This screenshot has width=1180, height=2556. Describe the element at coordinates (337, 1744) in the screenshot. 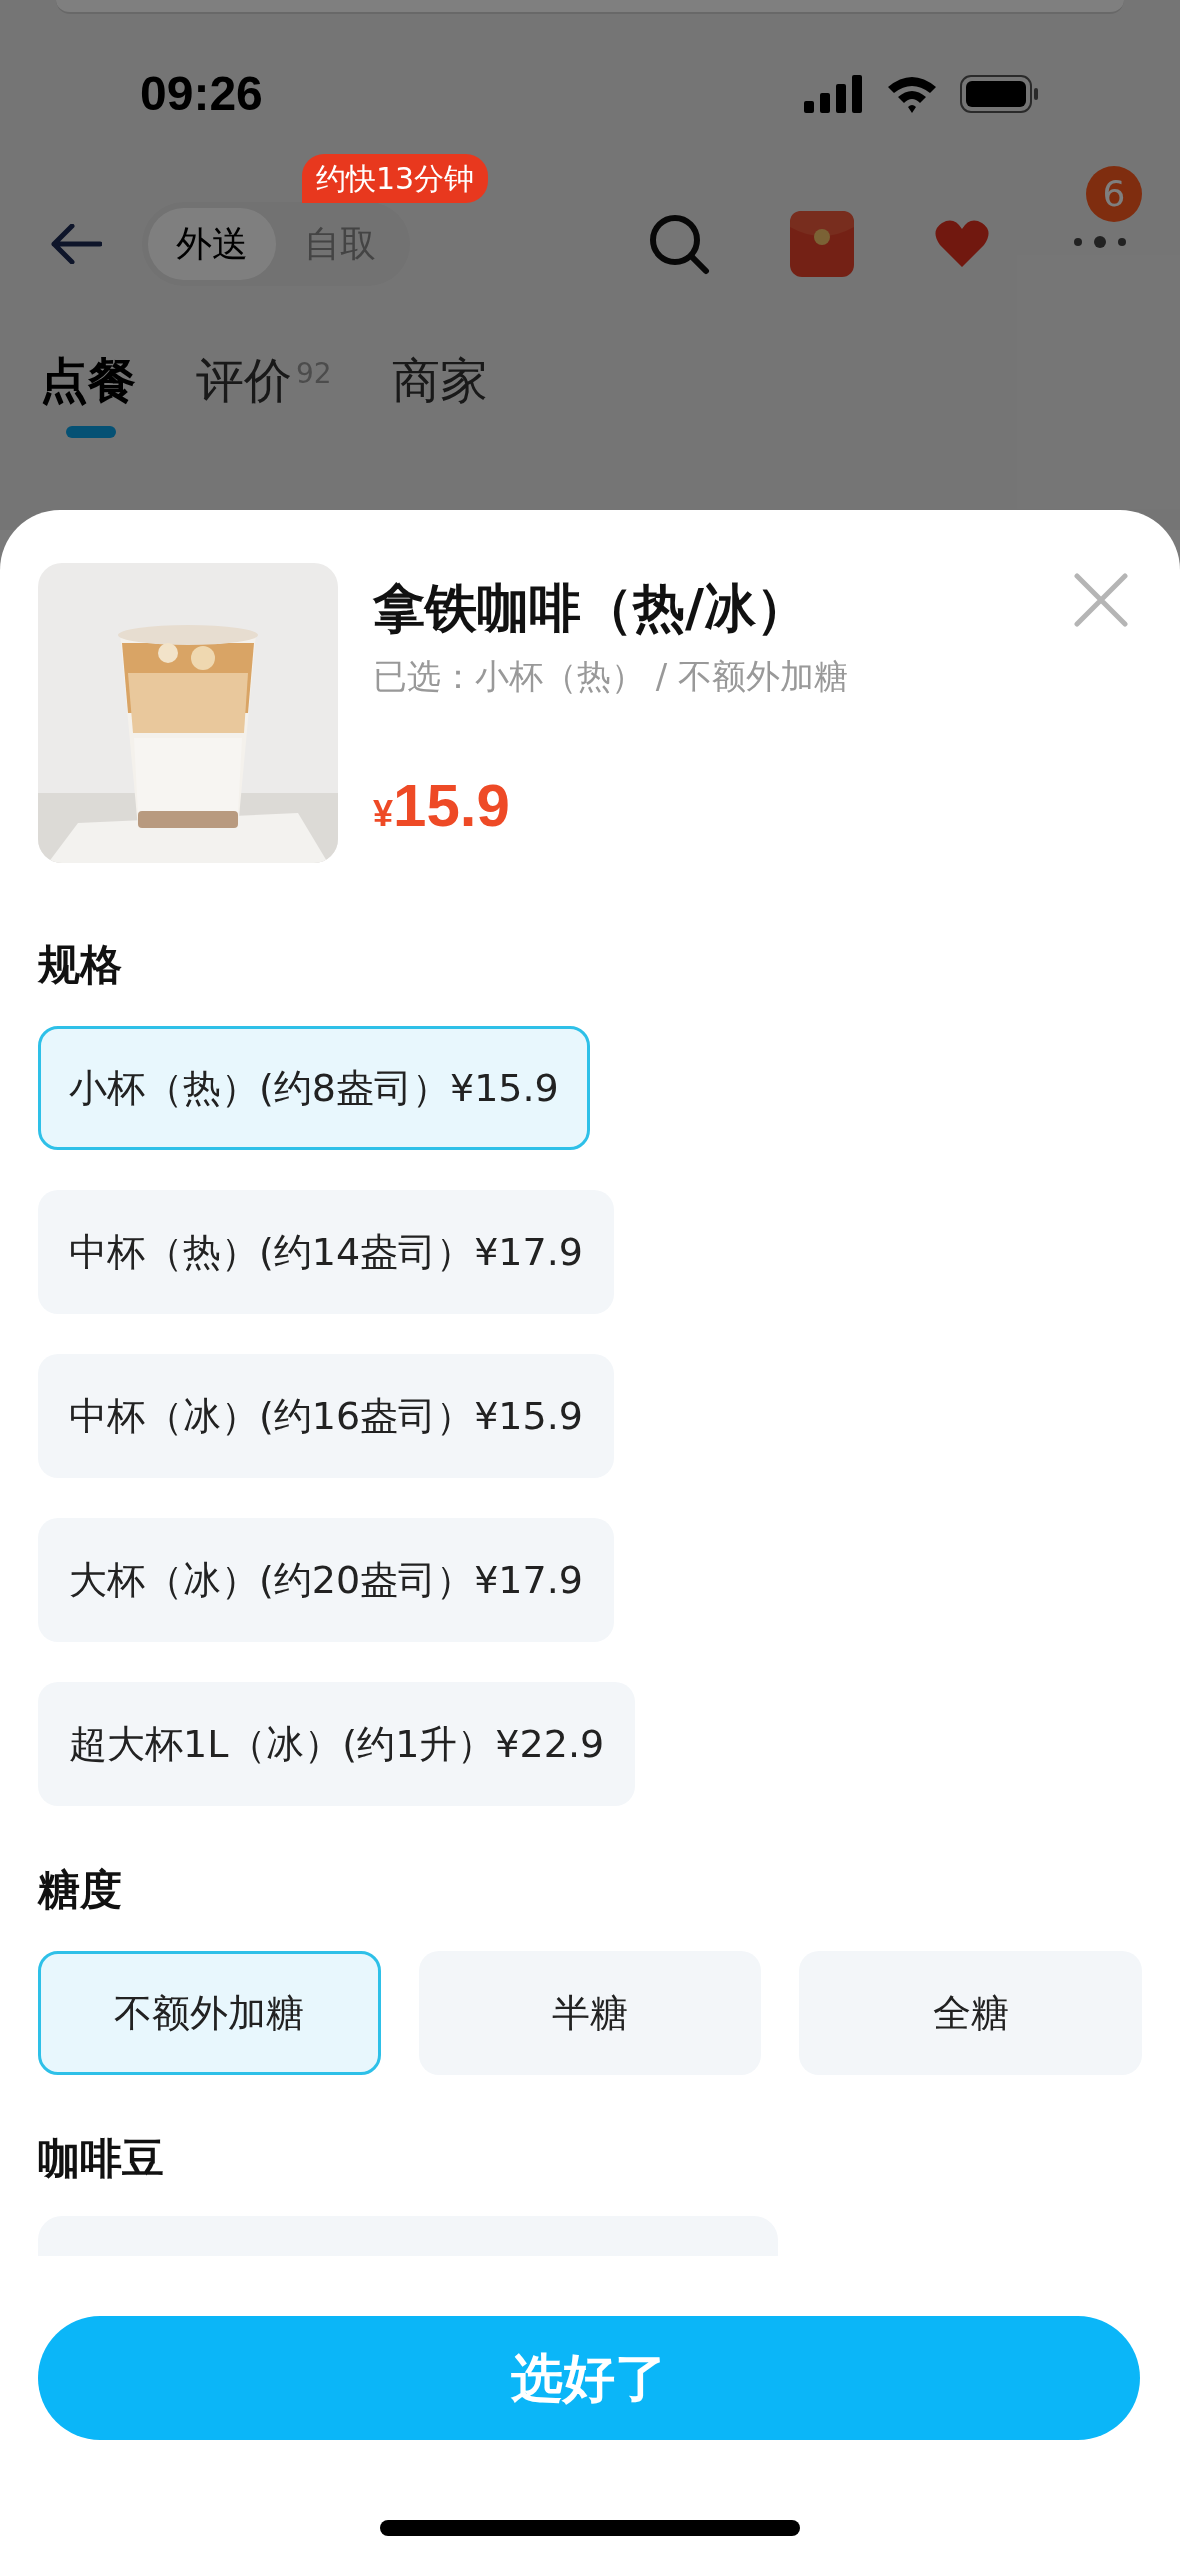

I see `spec-option: 超大杯1L（冰）(约1升）¥22.9` at that location.